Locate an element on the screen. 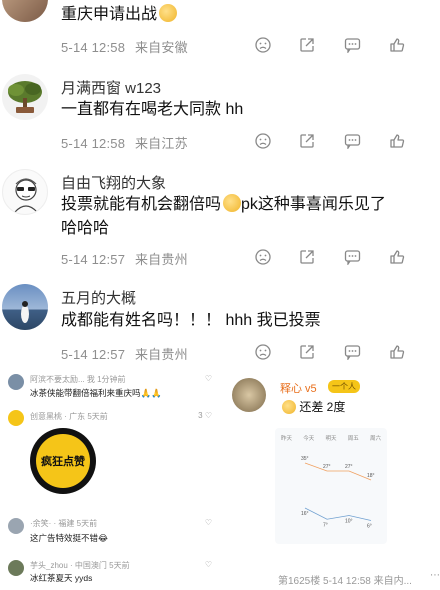  comment-text: 投票就能有机会翻倍吗 is located at coordinates (141, 204).